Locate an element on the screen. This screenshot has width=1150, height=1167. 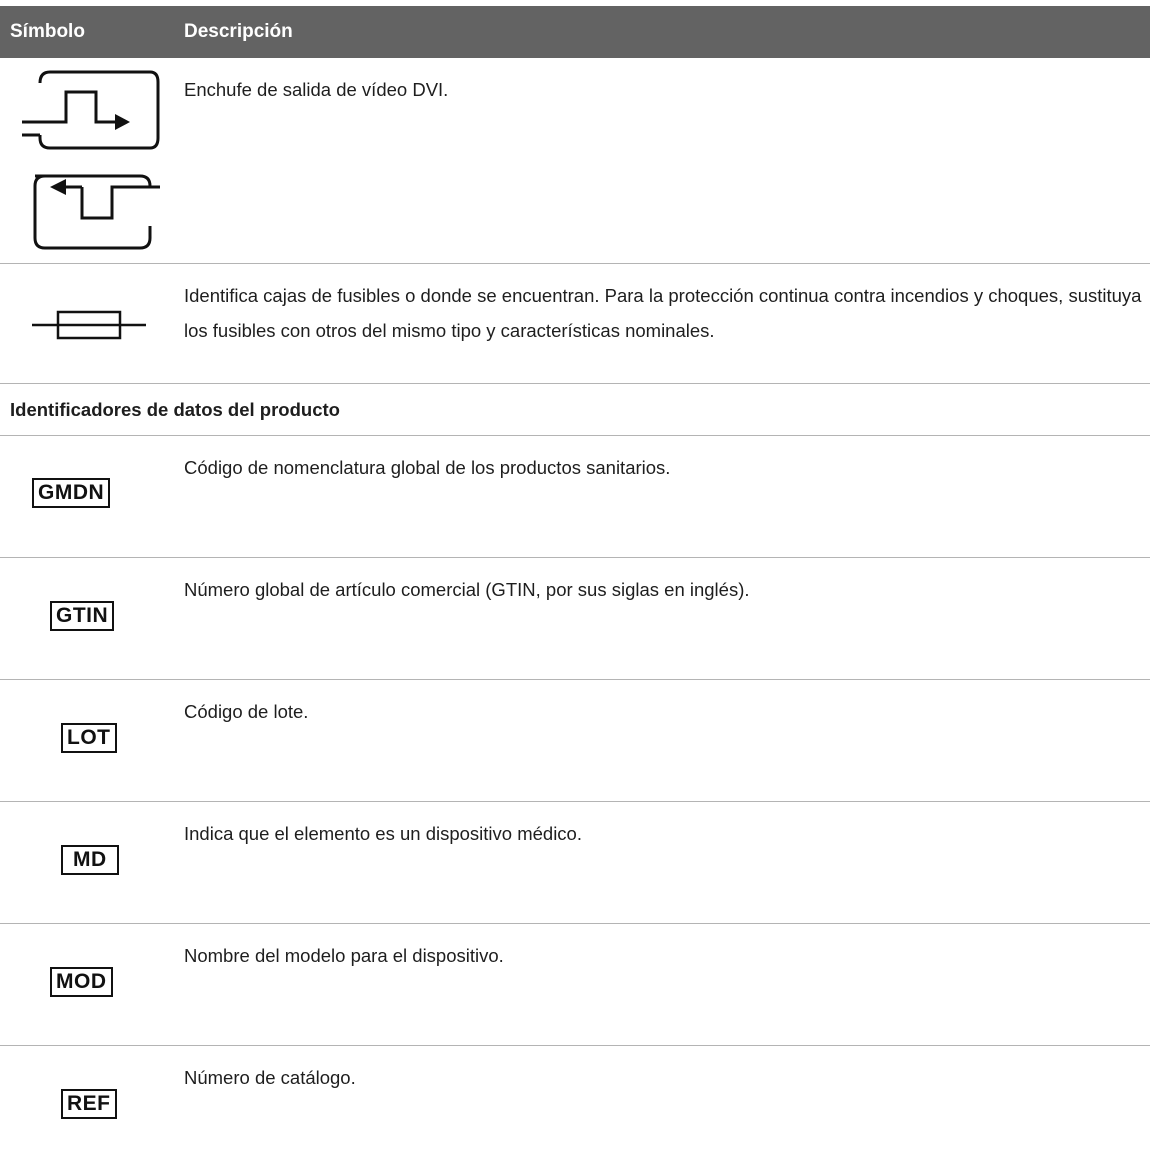
symbol-label: LOT is located at coordinates (89, 738).